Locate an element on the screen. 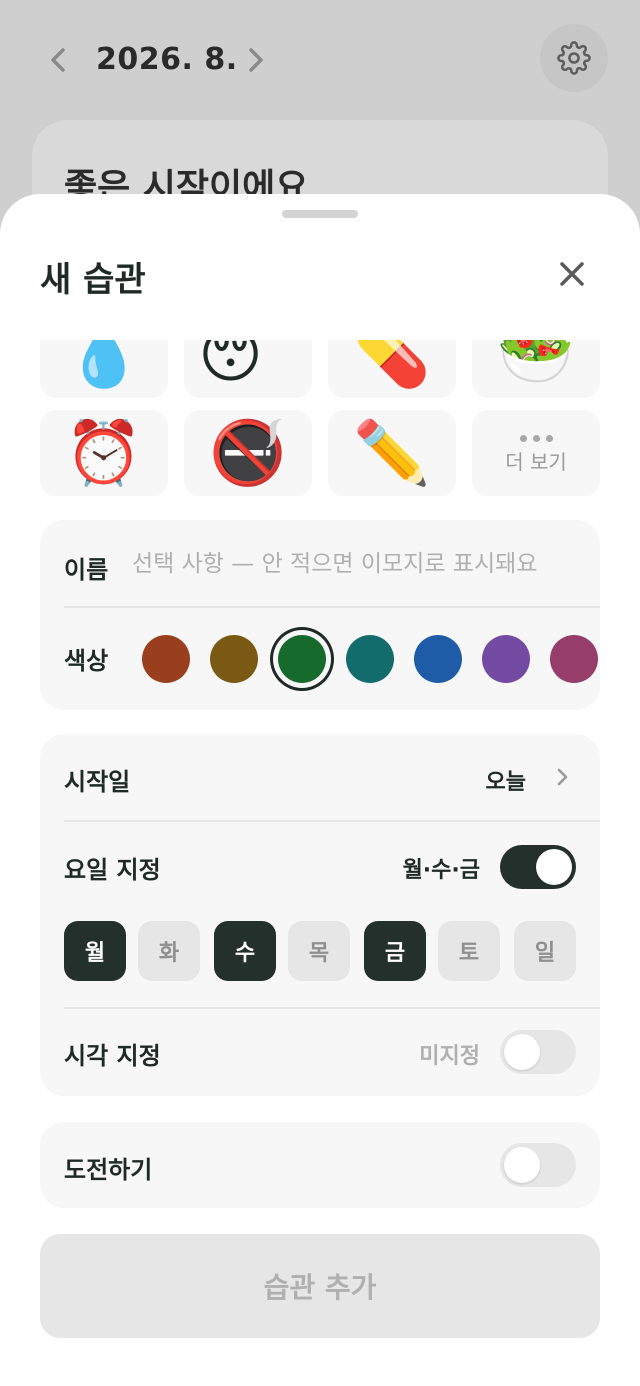  emoji-option-salad: 🥗 is located at coordinates (536, 369).